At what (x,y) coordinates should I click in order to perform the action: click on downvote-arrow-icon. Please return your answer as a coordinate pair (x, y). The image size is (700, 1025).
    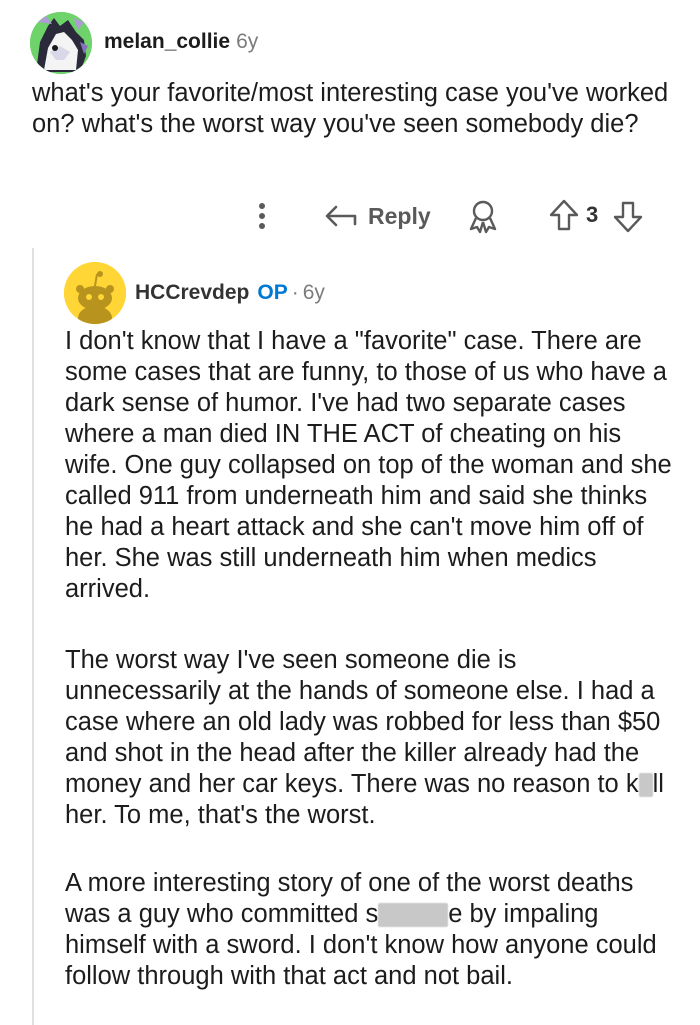
    Looking at the image, I should click on (628, 216).